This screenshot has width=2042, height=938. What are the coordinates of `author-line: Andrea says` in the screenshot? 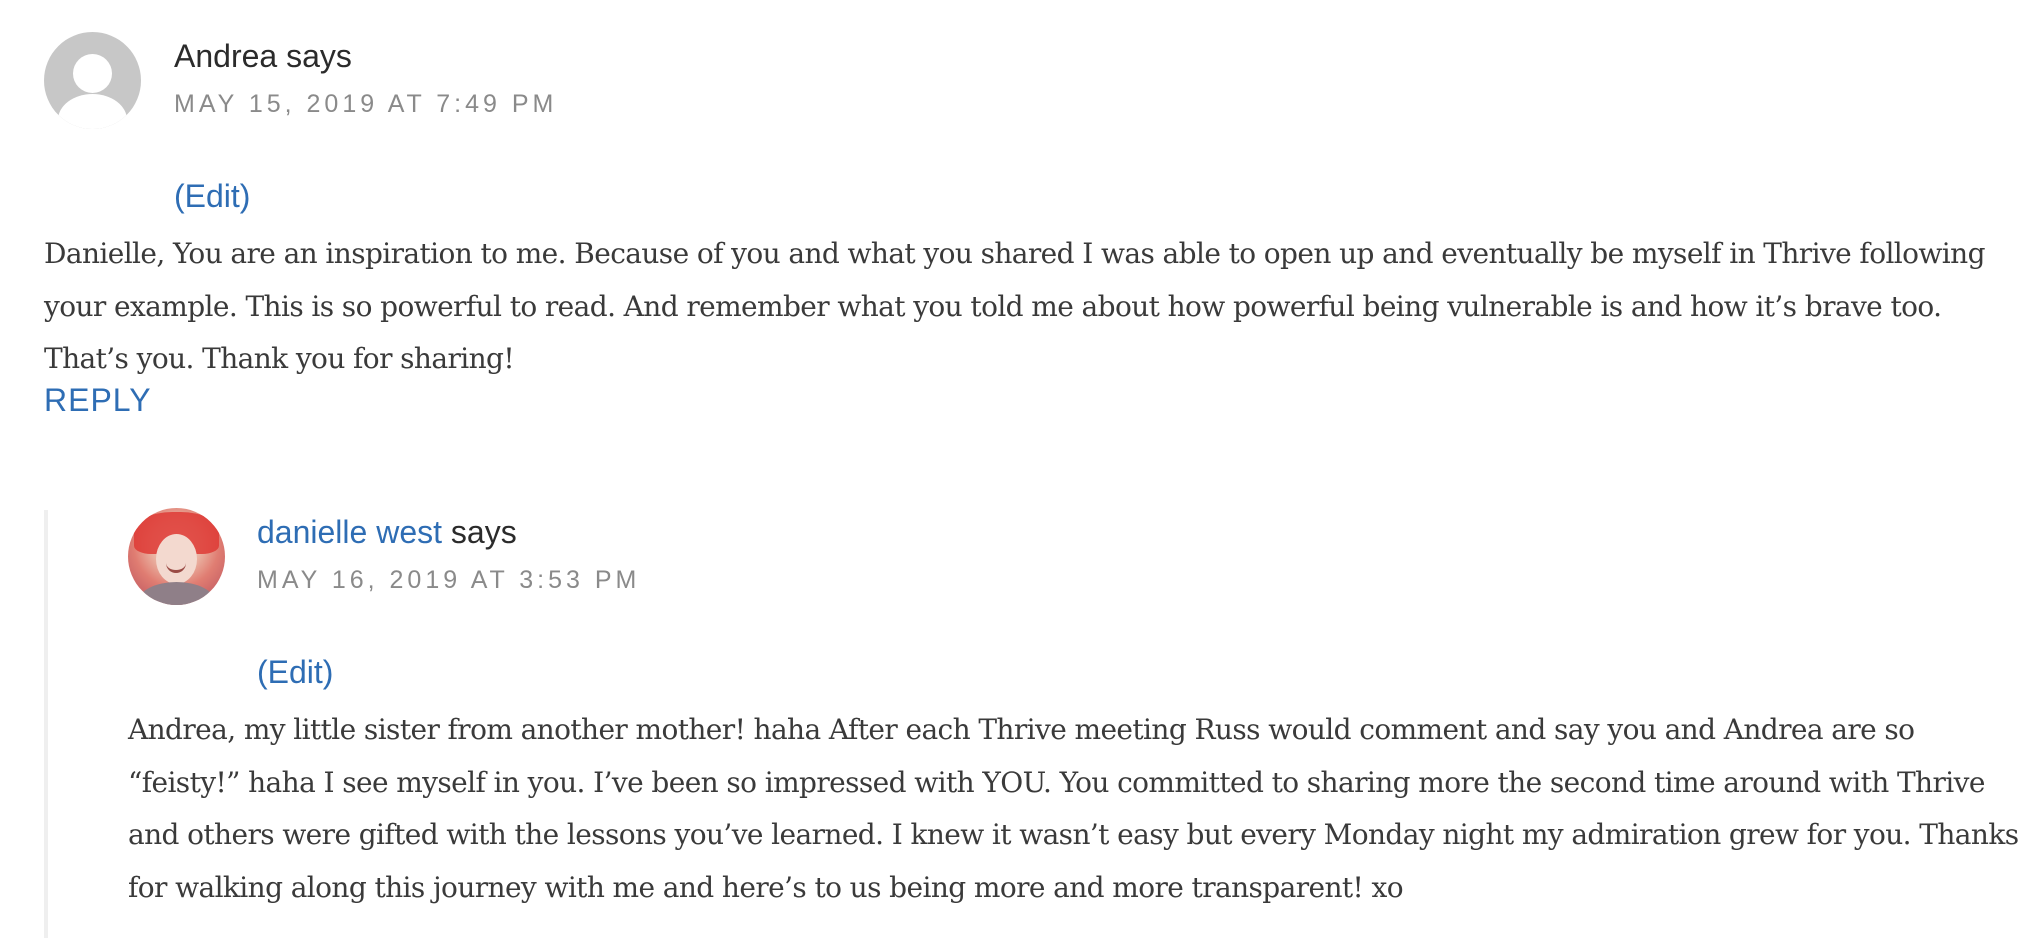 It's located at (365, 56).